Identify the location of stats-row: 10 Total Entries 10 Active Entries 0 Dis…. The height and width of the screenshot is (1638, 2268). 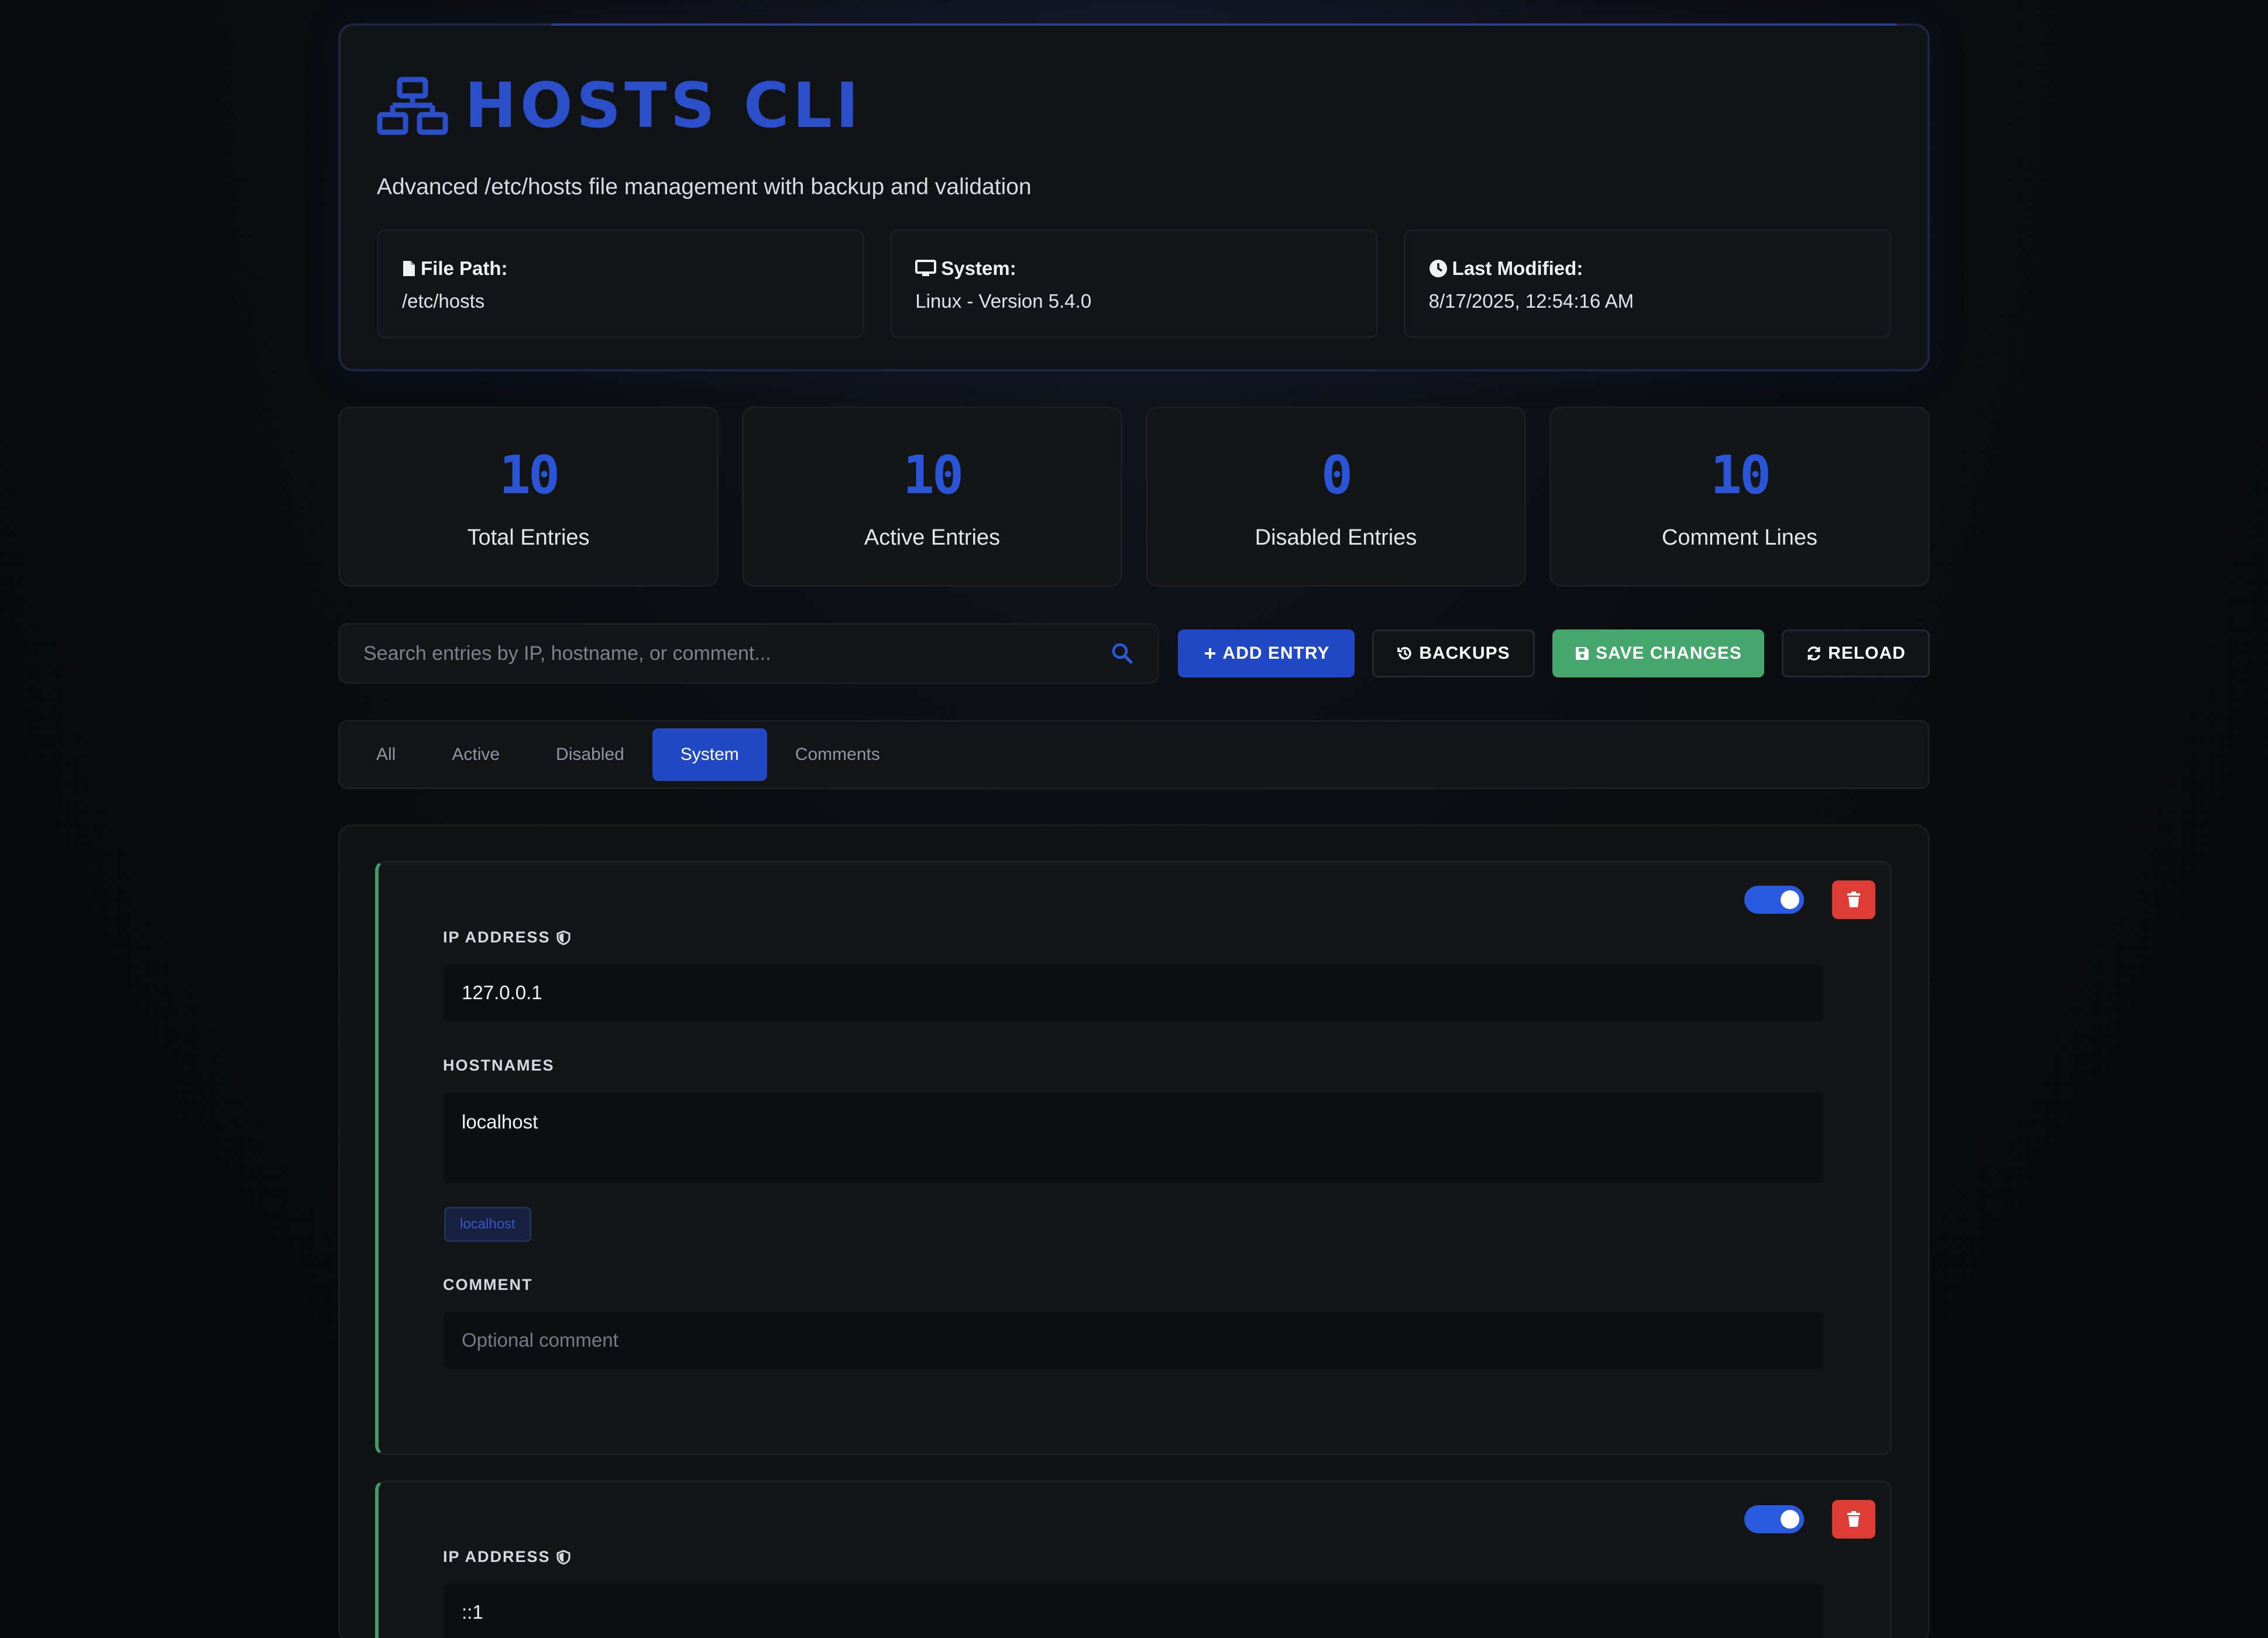
(1134, 497).